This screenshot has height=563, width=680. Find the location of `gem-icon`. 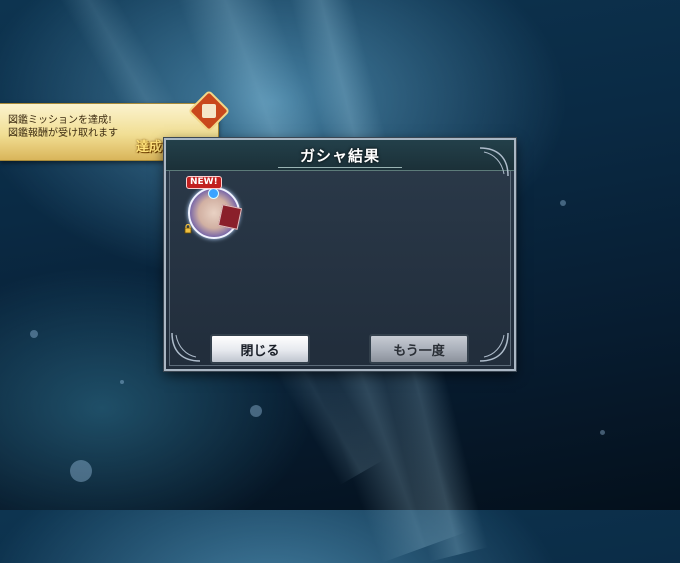

gem-icon is located at coordinates (213, 193).